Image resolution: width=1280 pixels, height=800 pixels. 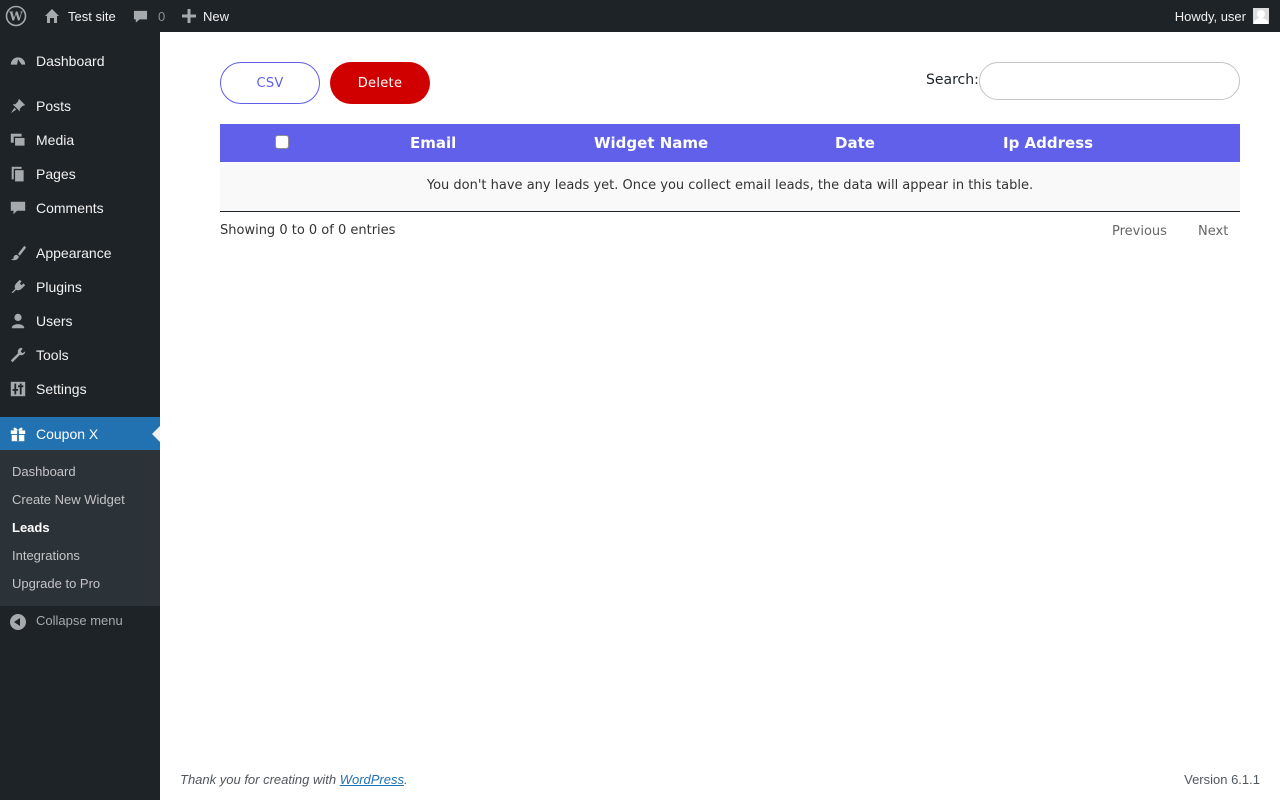 What do you see at coordinates (18, 61) in the screenshot?
I see `dashboard-icon` at bounding box center [18, 61].